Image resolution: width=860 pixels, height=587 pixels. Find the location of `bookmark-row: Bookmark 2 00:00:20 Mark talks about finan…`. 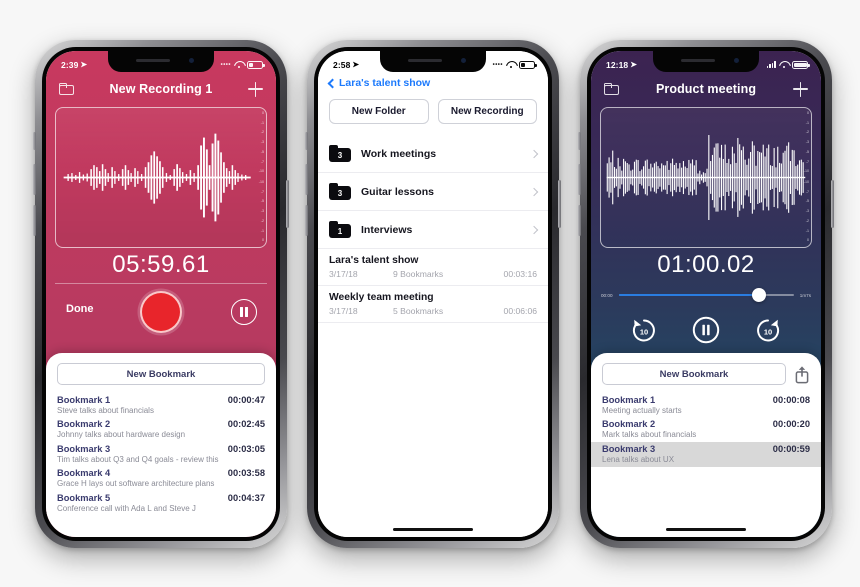

bookmark-row: Bookmark 2 00:00:20 Mark talks about finan… is located at coordinates (706, 430).